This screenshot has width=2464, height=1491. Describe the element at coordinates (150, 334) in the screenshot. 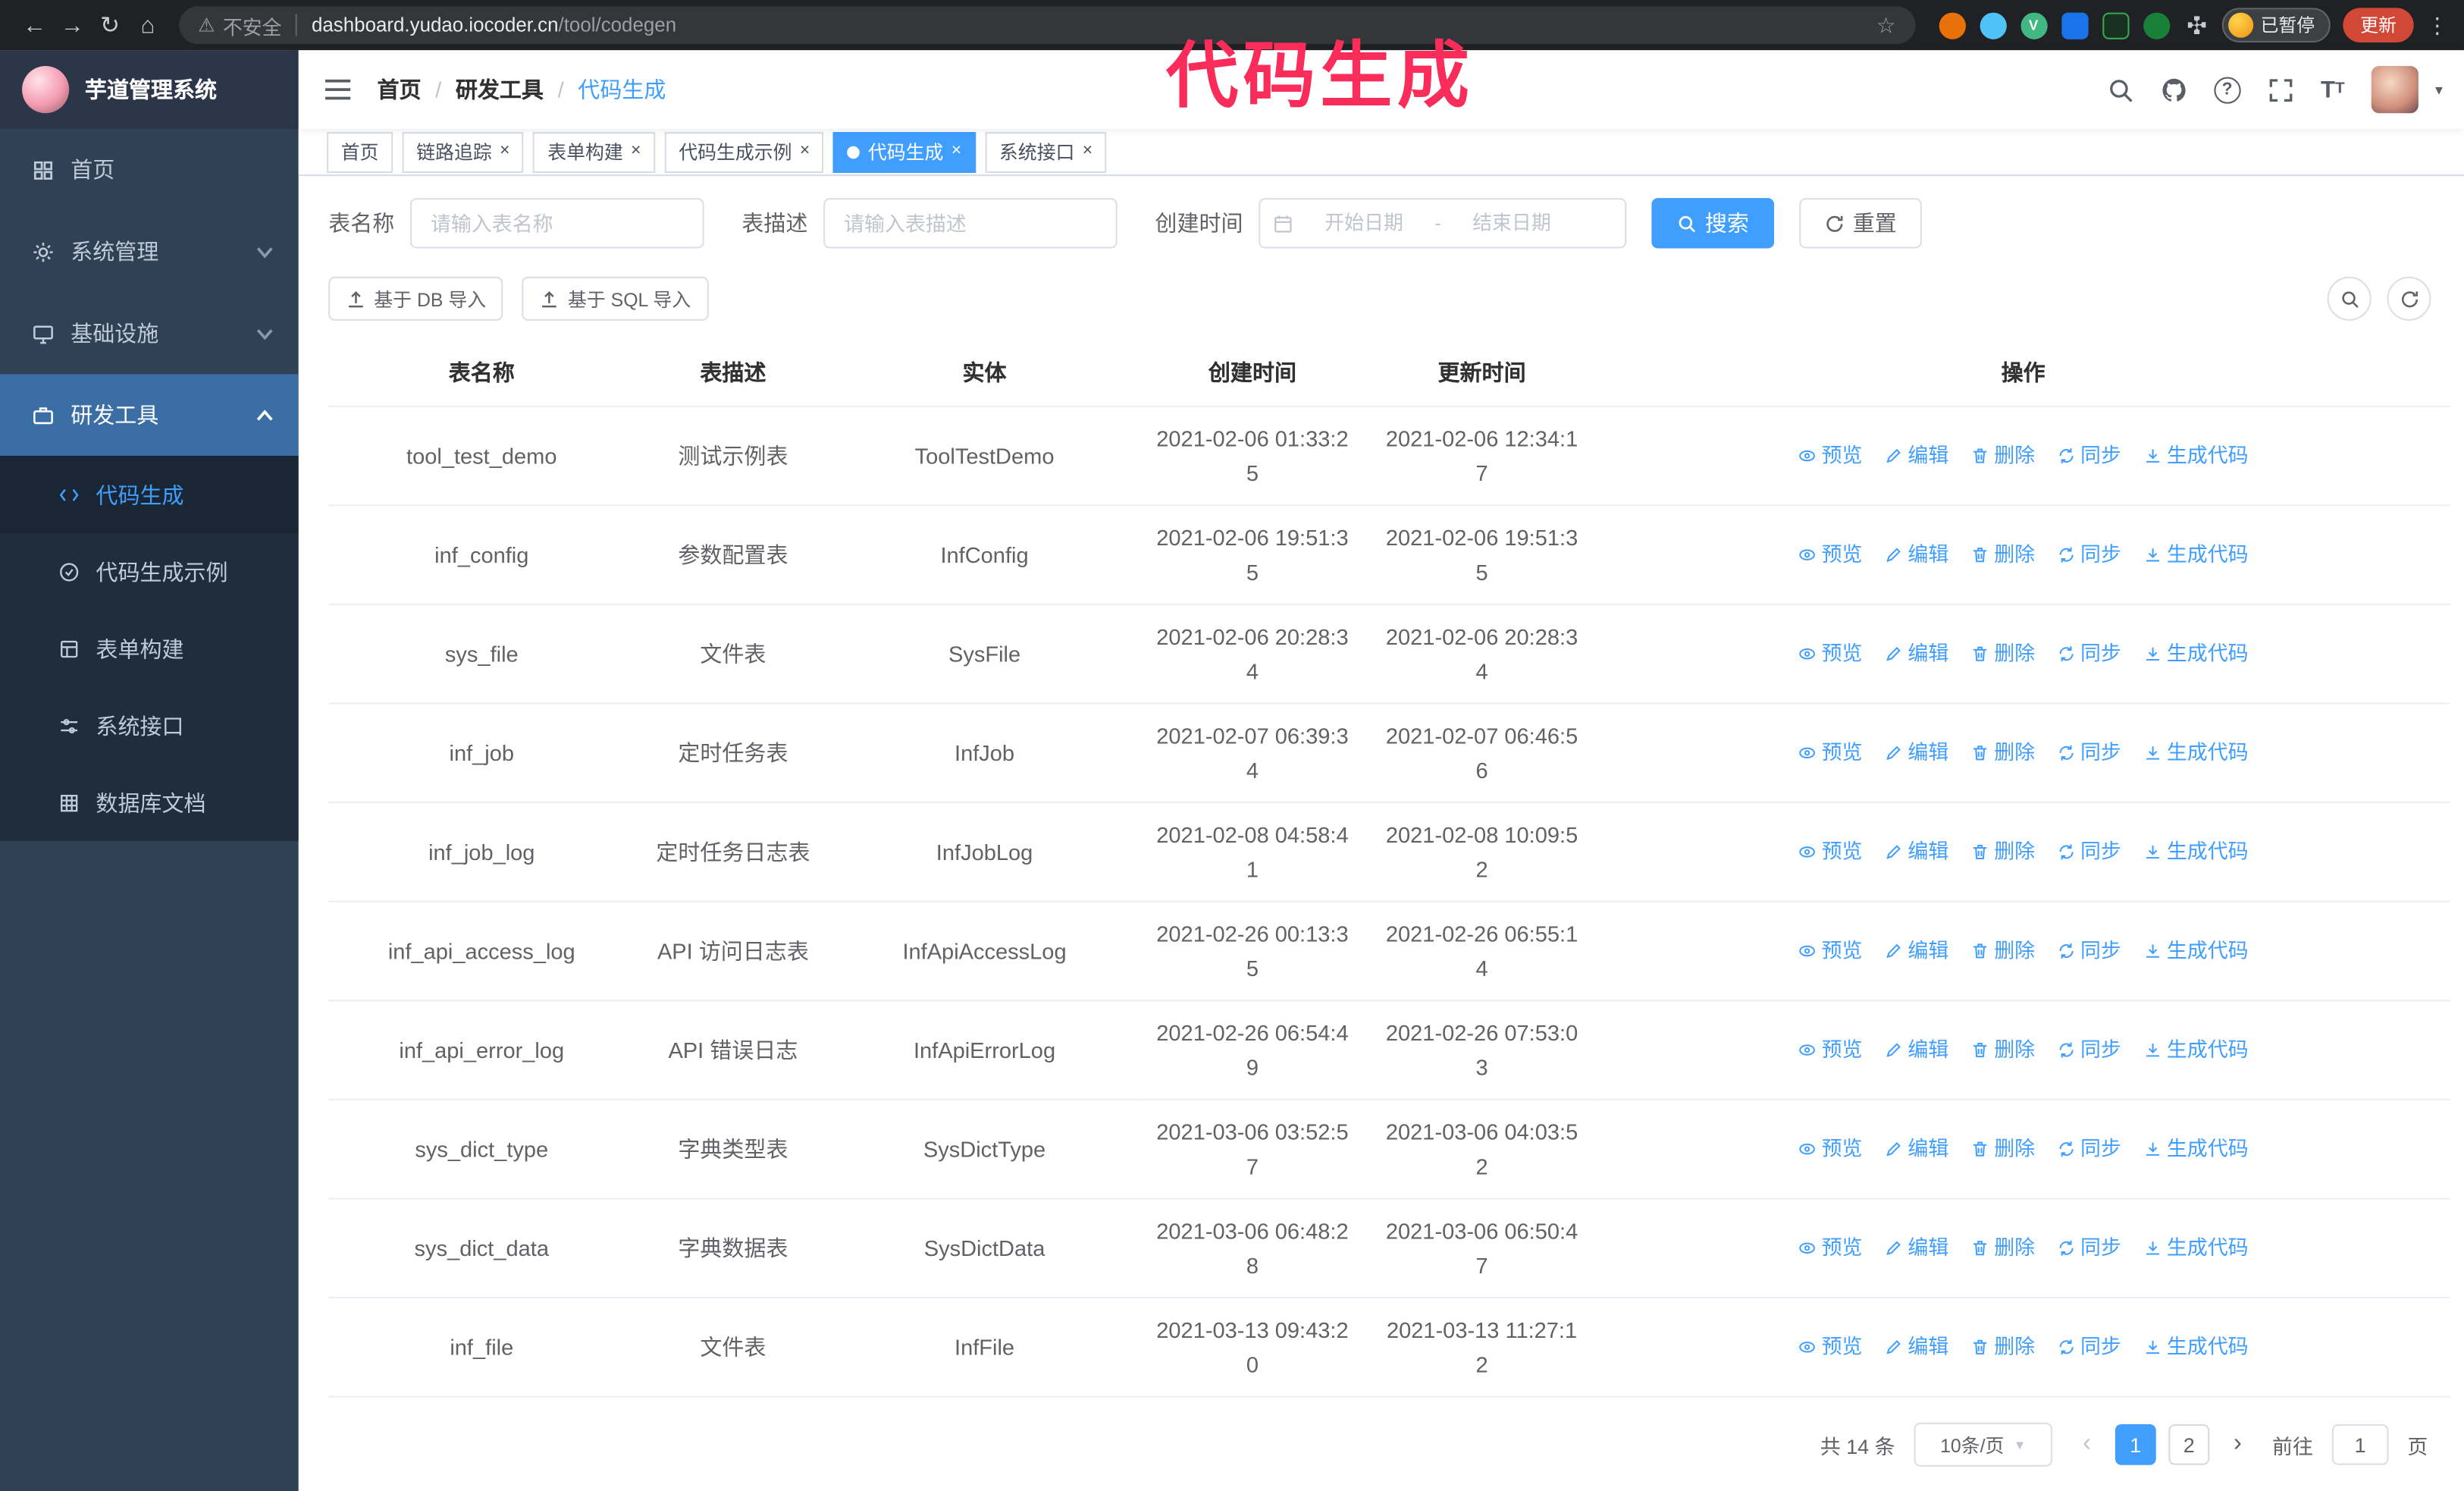

I see `sidebar-item-infra: 基础设施` at that location.